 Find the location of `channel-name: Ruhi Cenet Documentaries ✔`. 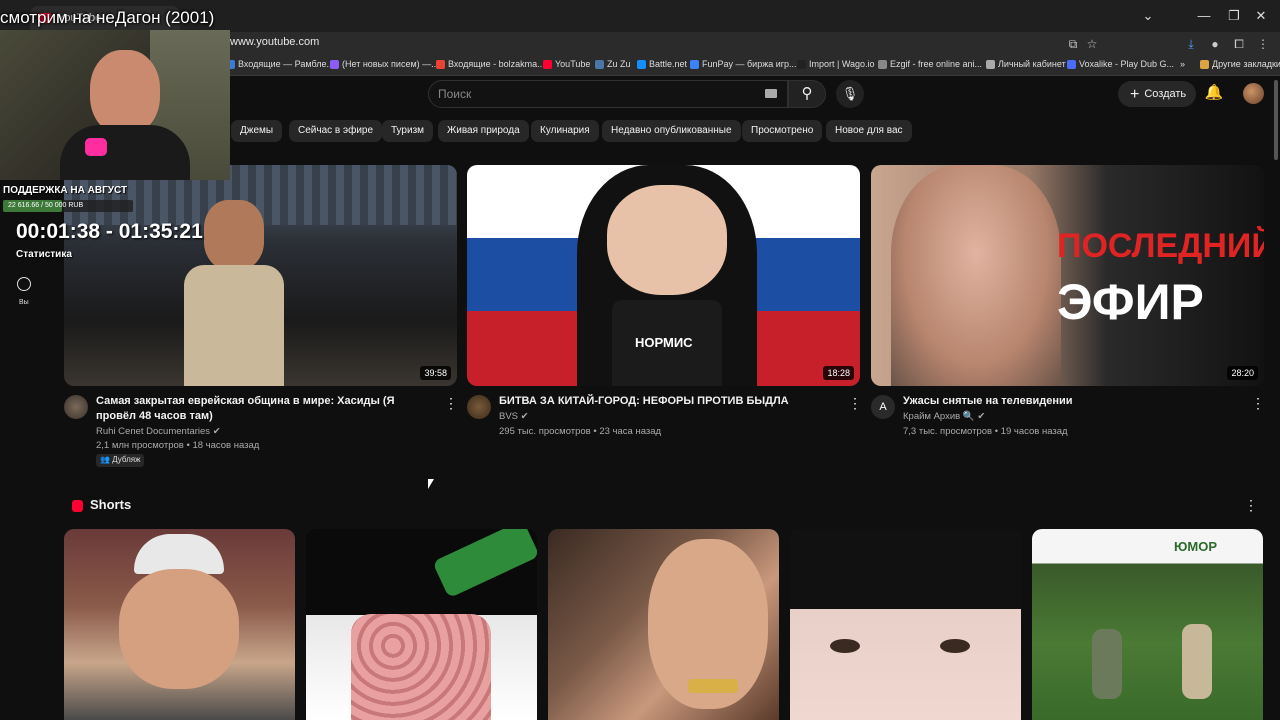

channel-name: Ruhi Cenet Documentaries ✔ is located at coordinates (158, 431).